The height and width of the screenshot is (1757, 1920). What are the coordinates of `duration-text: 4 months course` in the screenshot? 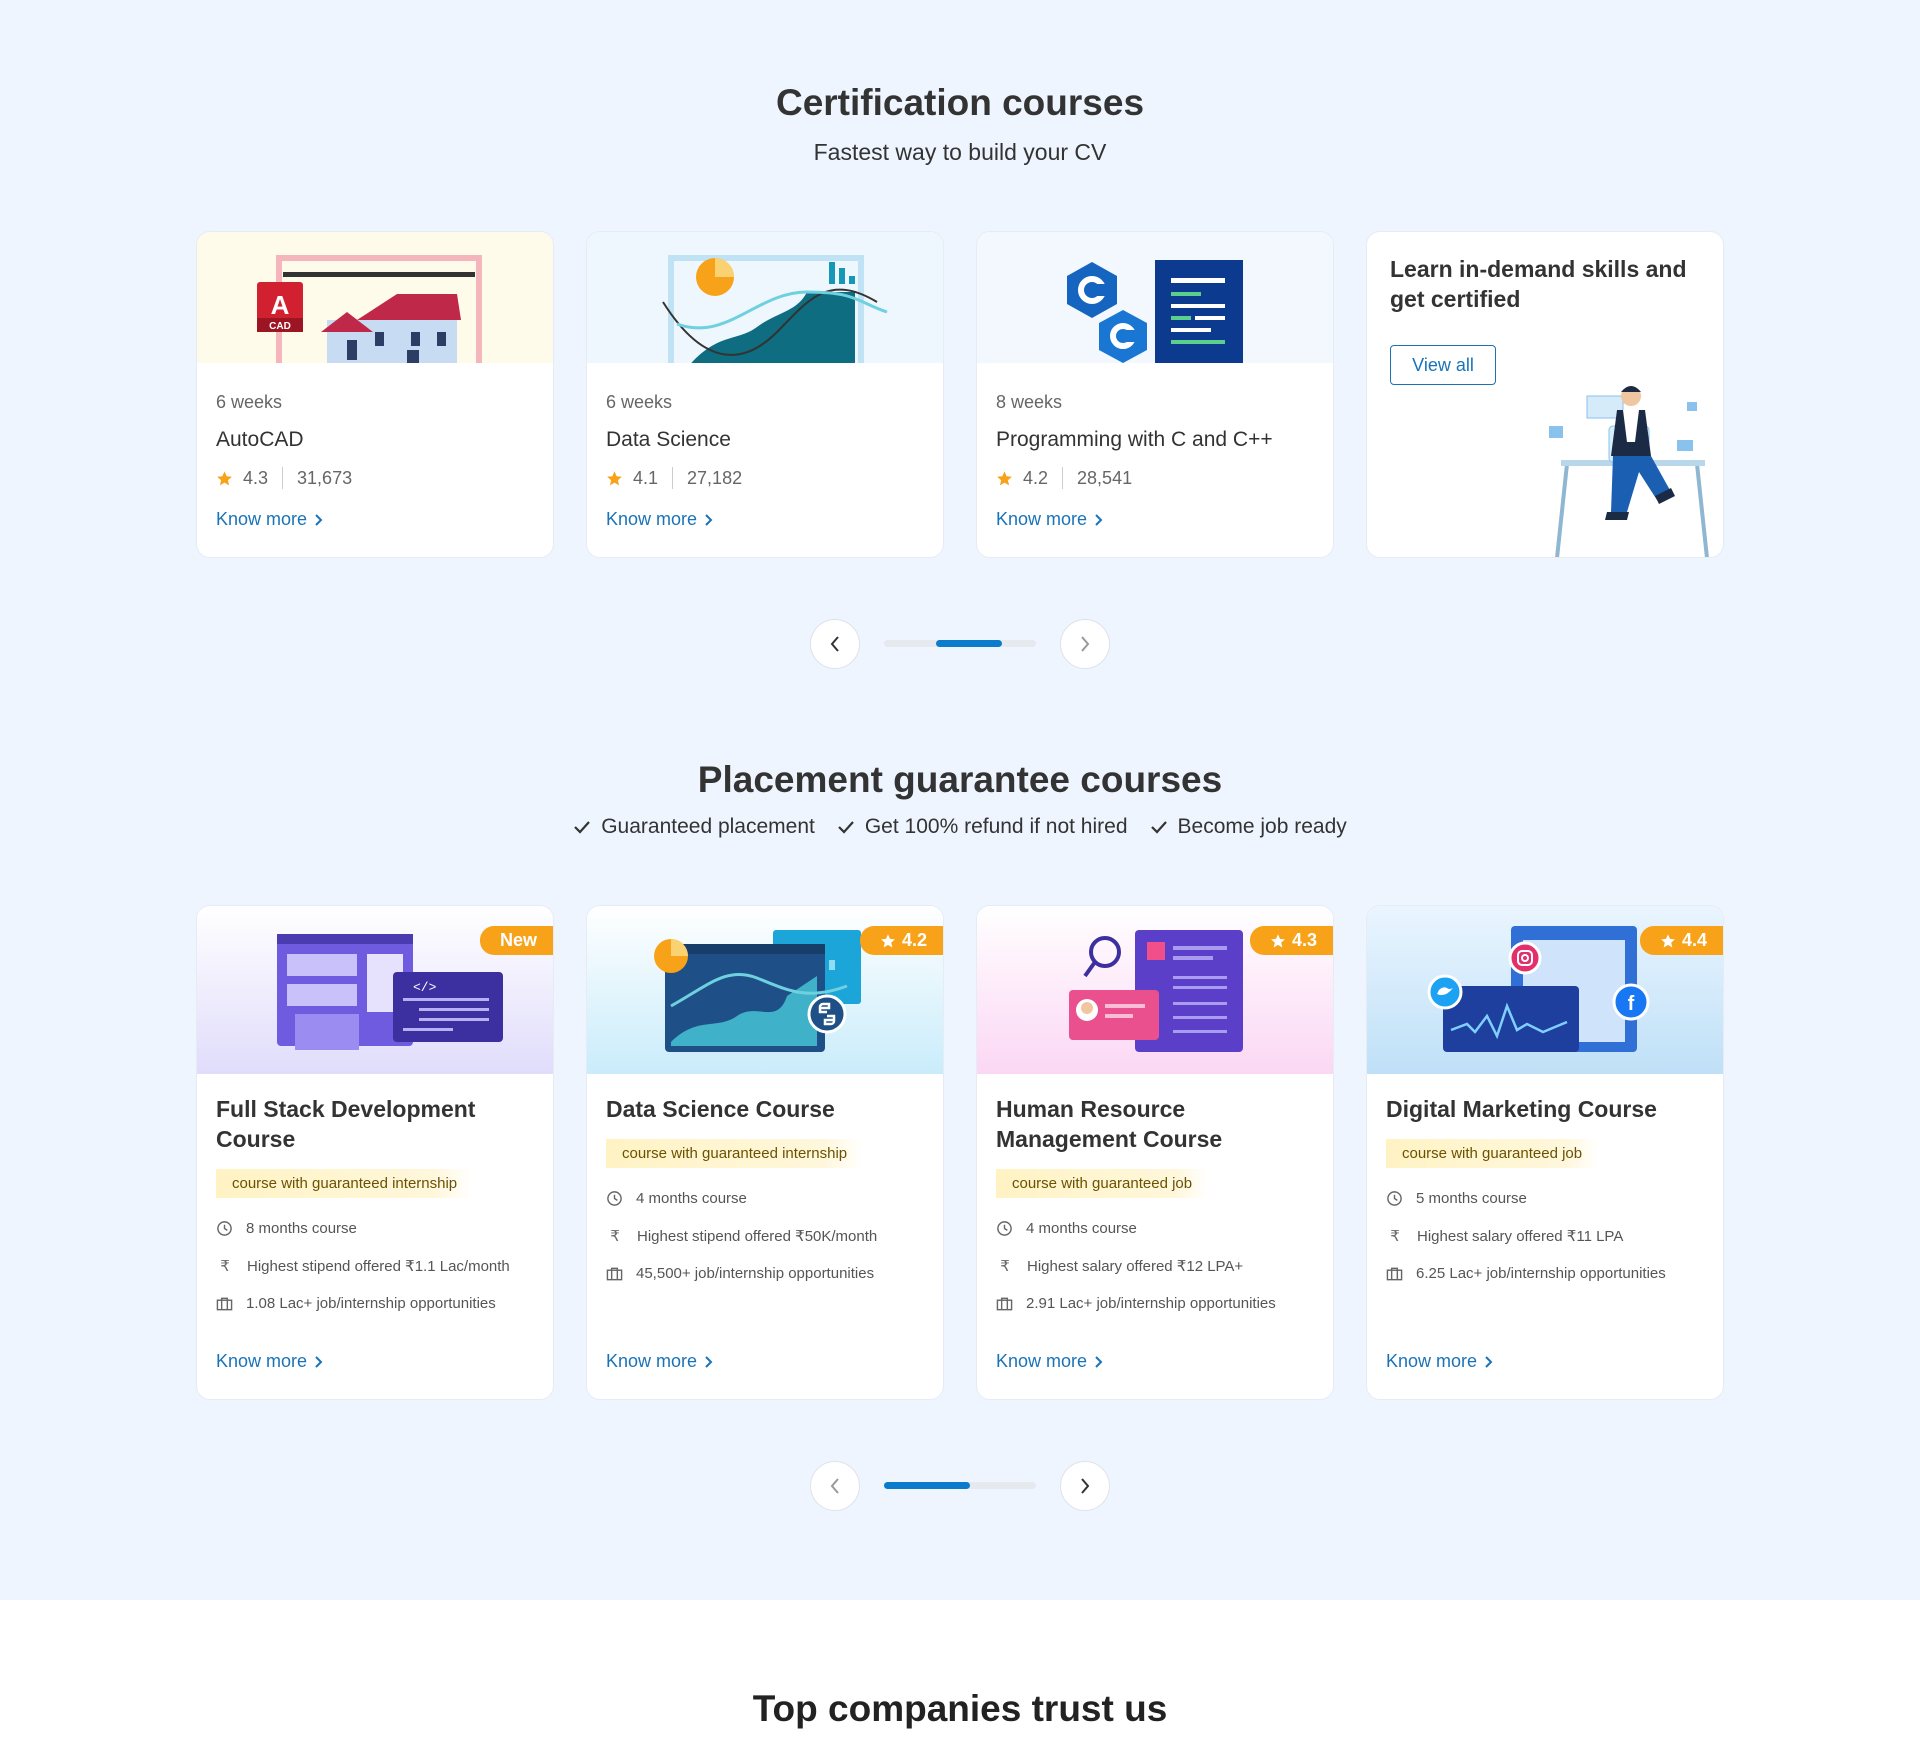 It's located at (1081, 1228).